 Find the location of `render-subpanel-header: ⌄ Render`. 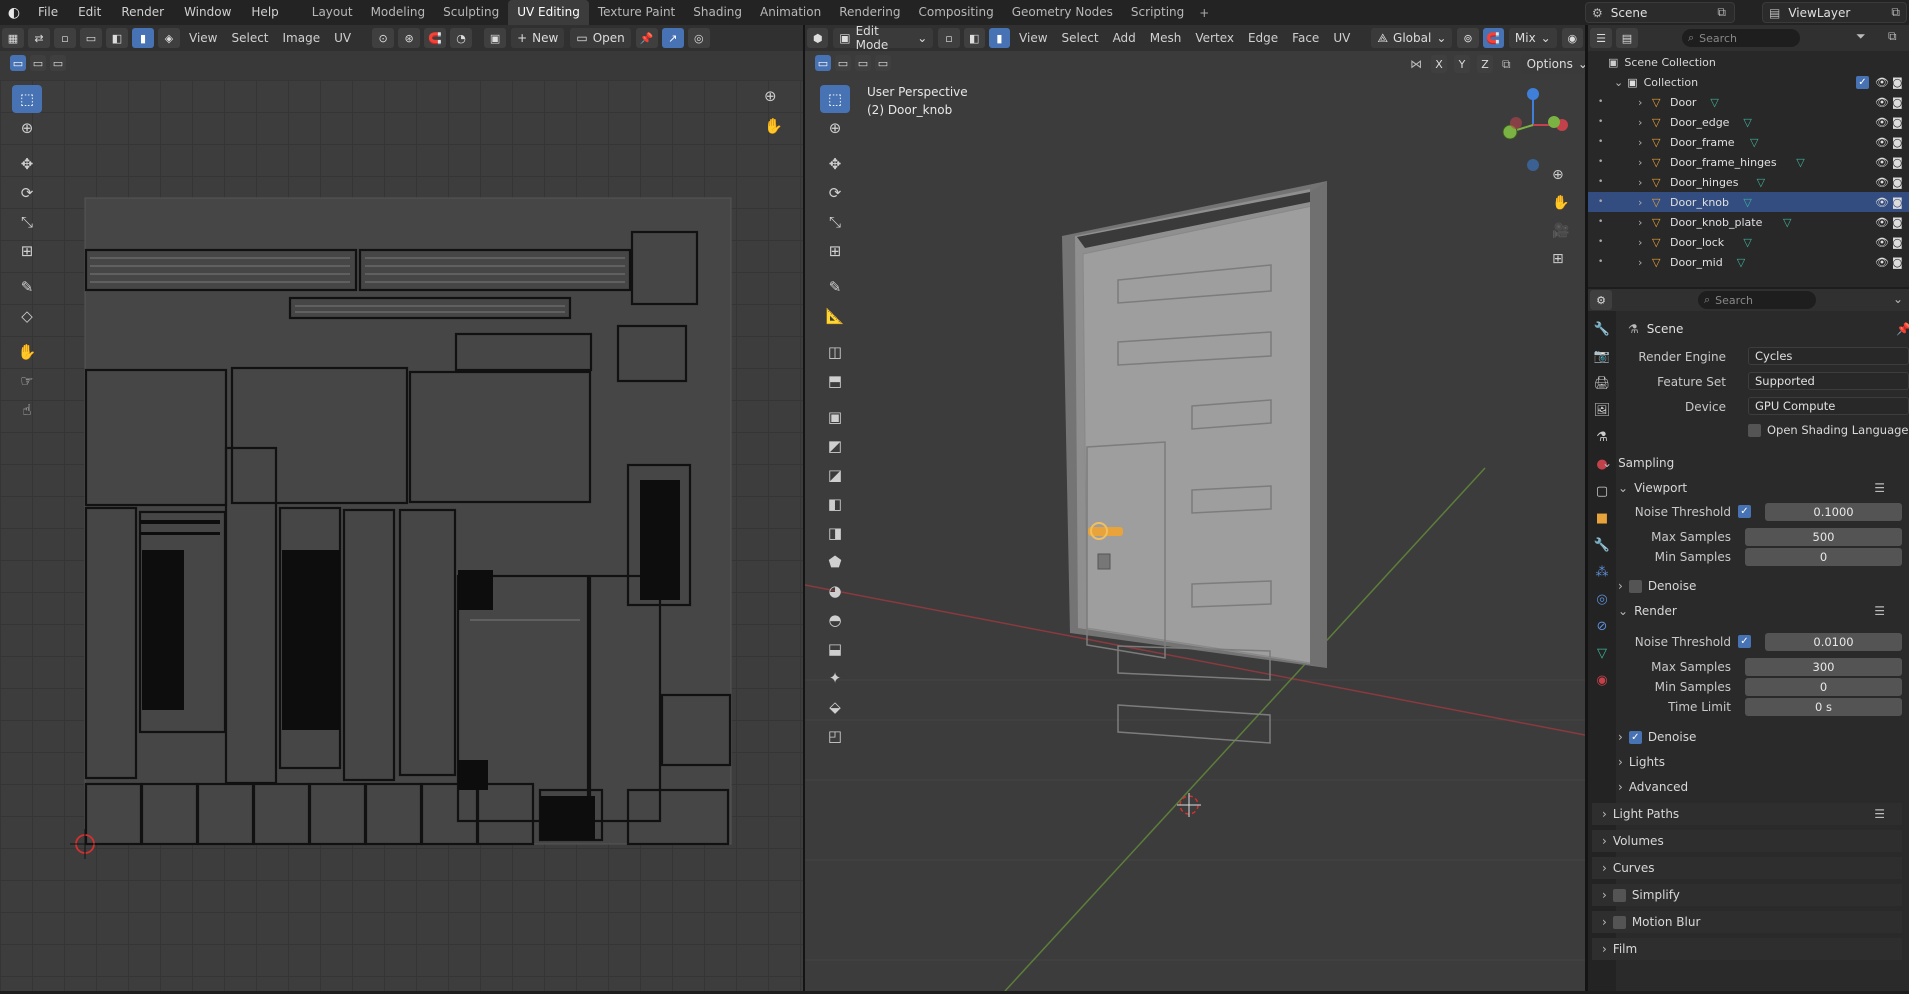

render-subpanel-header: ⌄ Render is located at coordinates (1758, 611).